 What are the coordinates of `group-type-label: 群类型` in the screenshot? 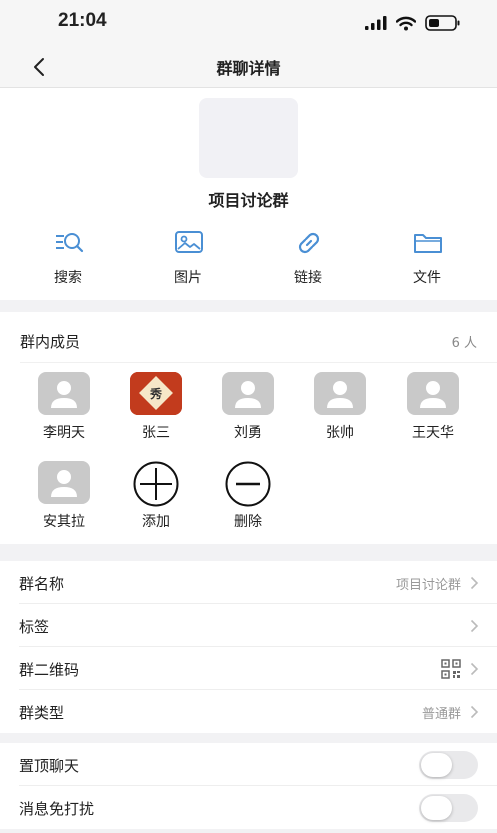 It's located at (42, 713).